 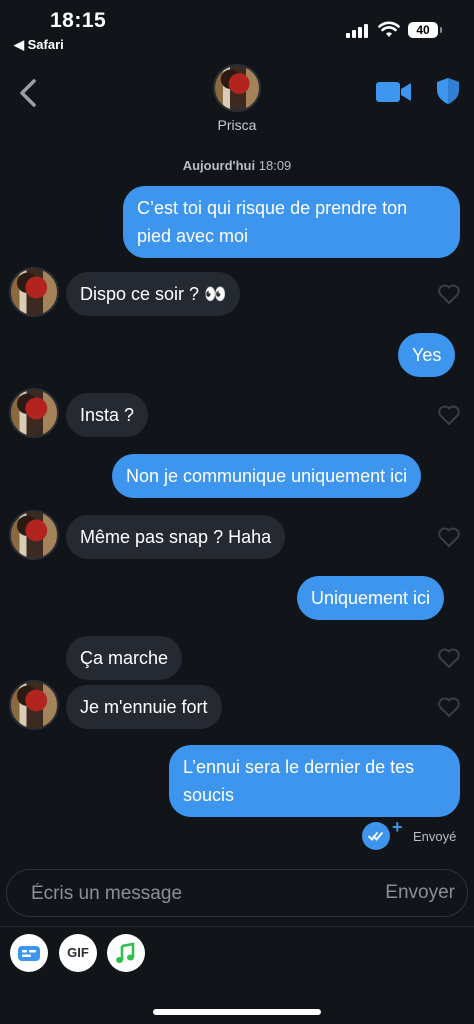 What do you see at coordinates (359, 31) in the screenshot?
I see `cellular-signal-icon` at bounding box center [359, 31].